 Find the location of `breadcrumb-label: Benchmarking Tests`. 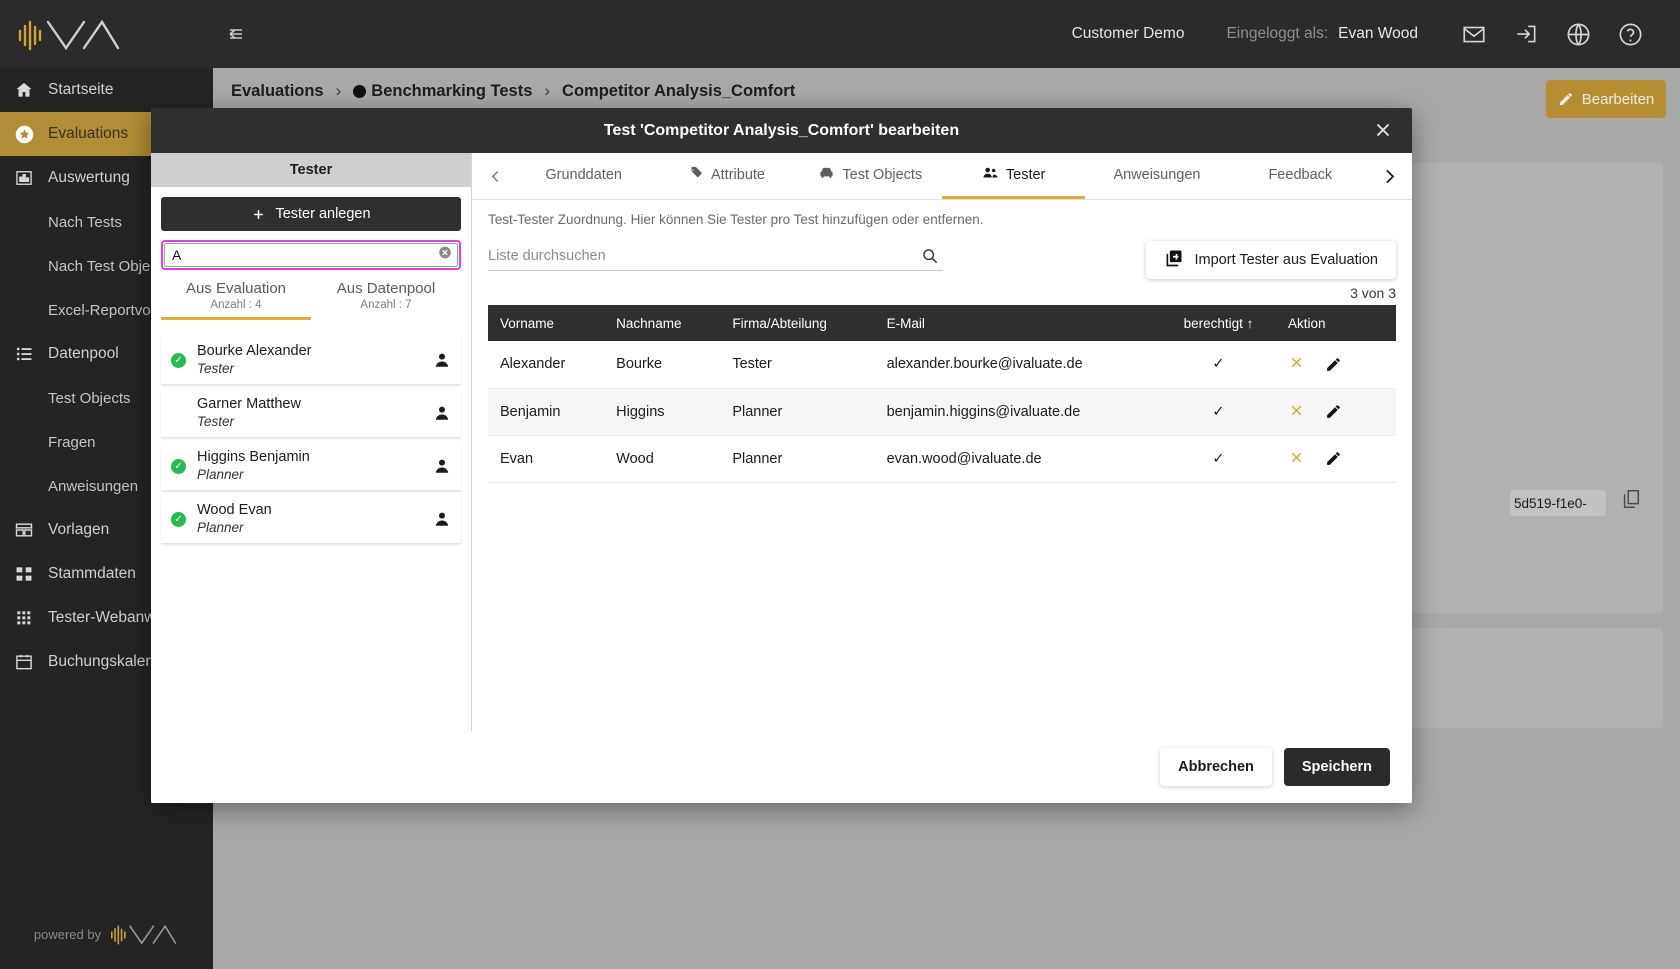

breadcrumb-label: Benchmarking Tests is located at coordinates (452, 90).